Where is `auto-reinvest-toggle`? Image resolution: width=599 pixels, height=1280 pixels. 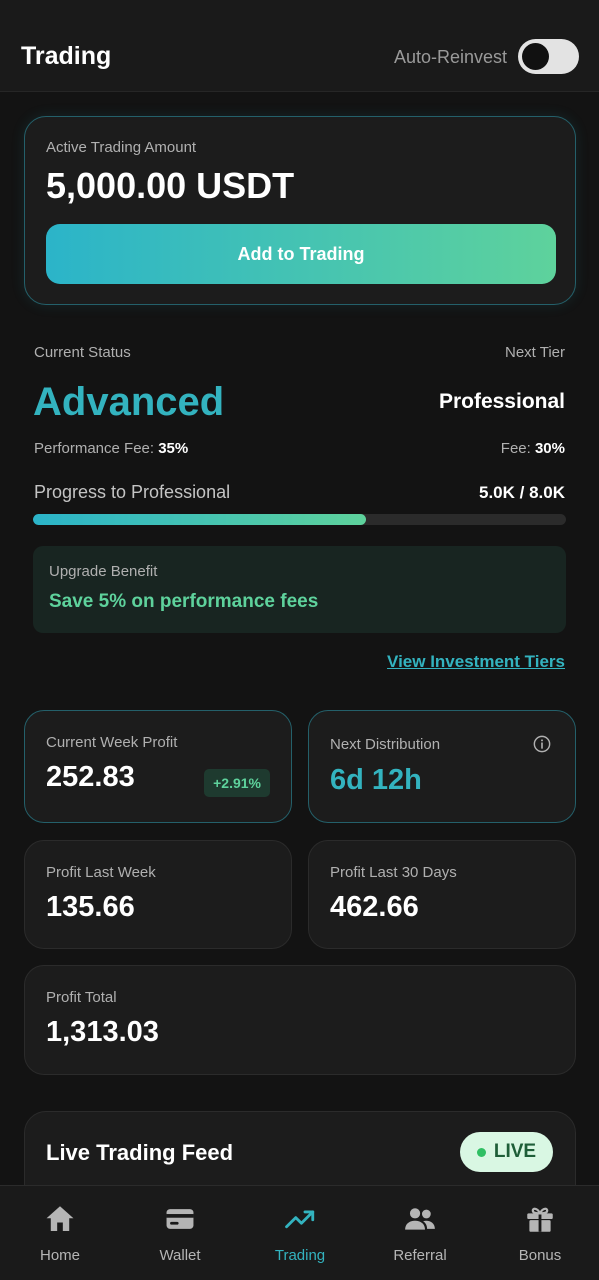
auto-reinvest-toggle is located at coordinates (548, 56).